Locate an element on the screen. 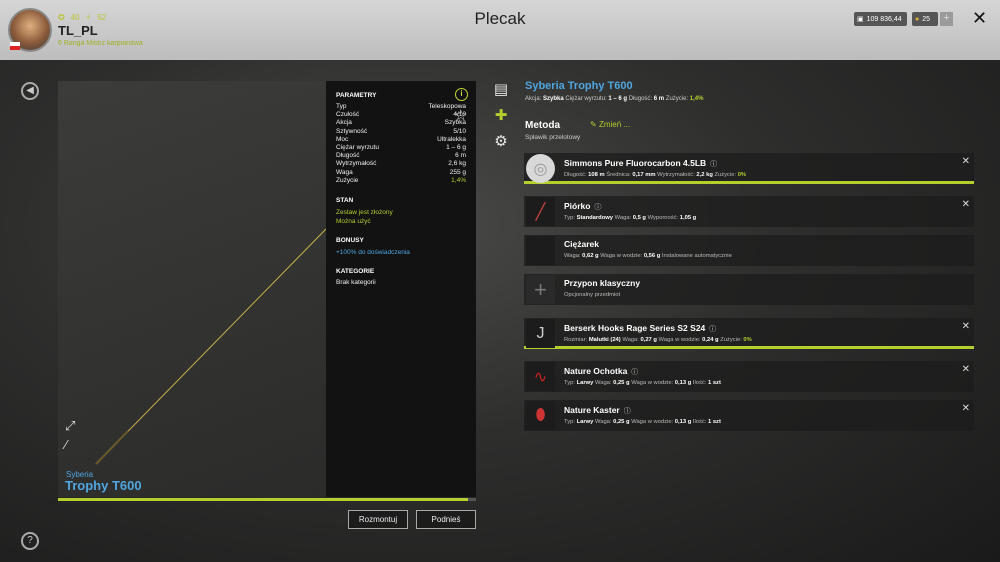 The height and width of the screenshot is (562, 1000). gold-icon: ● is located at coordinates (917, 19).